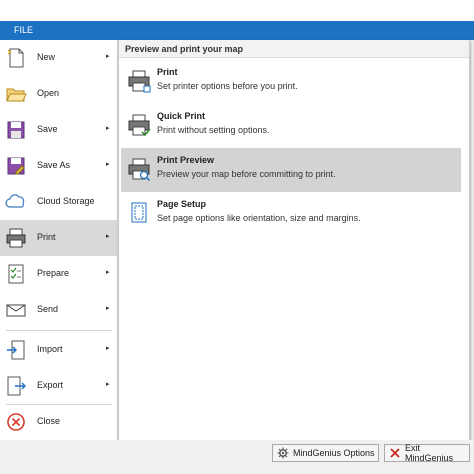 The height and width of the screenshot is (474, 474). I want to click on import-icon, so click(16, 350).